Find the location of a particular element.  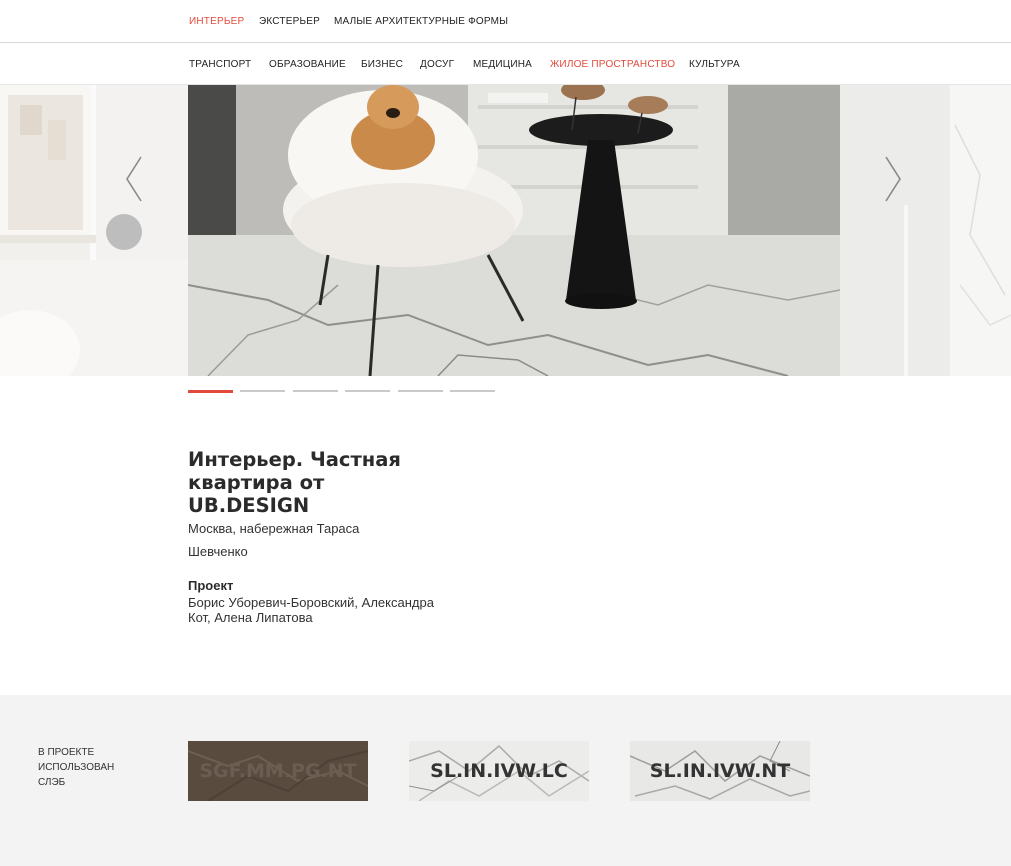

carousel-prev-button is located at coordinates (134, 179).